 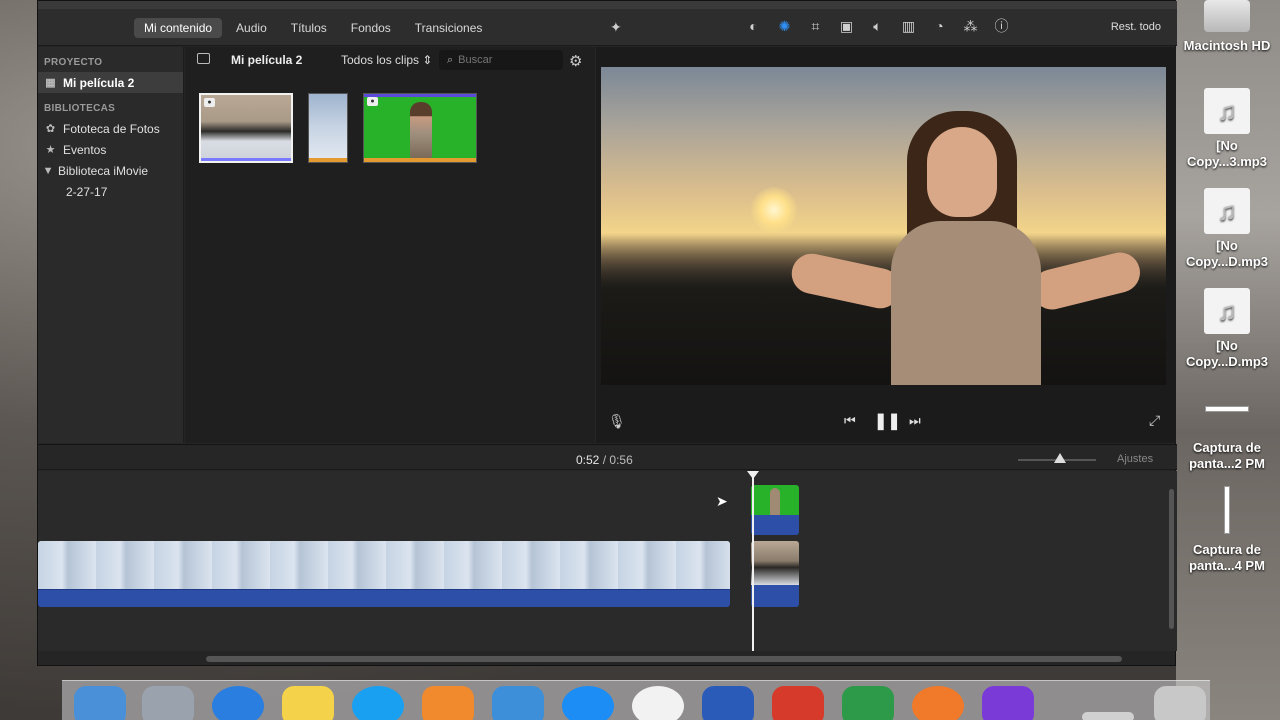 I want to click on timeline-clip-green-screen, so click(x=775, y=510).